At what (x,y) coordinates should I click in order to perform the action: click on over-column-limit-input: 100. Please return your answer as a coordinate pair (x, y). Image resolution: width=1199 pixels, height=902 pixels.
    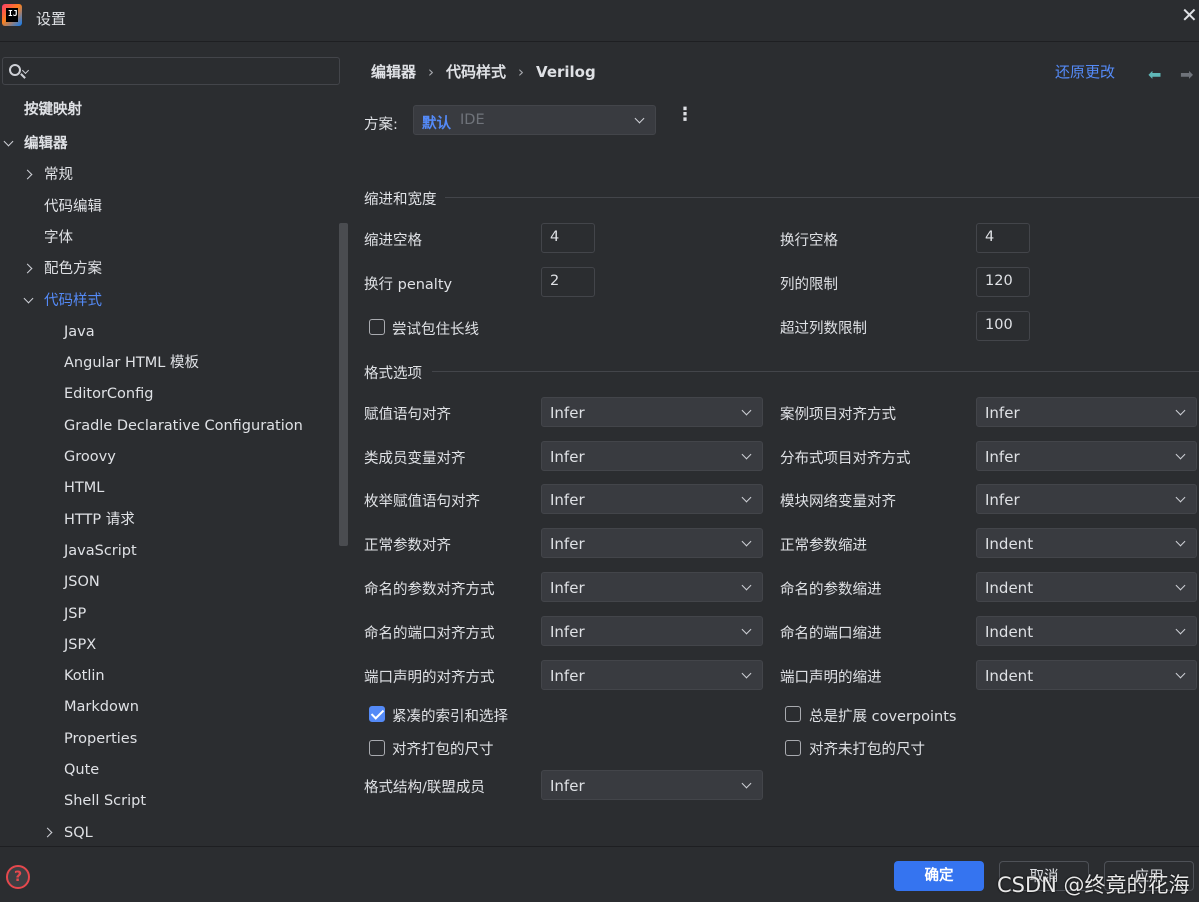
    Looking at the image, I should click on (1003, 326).